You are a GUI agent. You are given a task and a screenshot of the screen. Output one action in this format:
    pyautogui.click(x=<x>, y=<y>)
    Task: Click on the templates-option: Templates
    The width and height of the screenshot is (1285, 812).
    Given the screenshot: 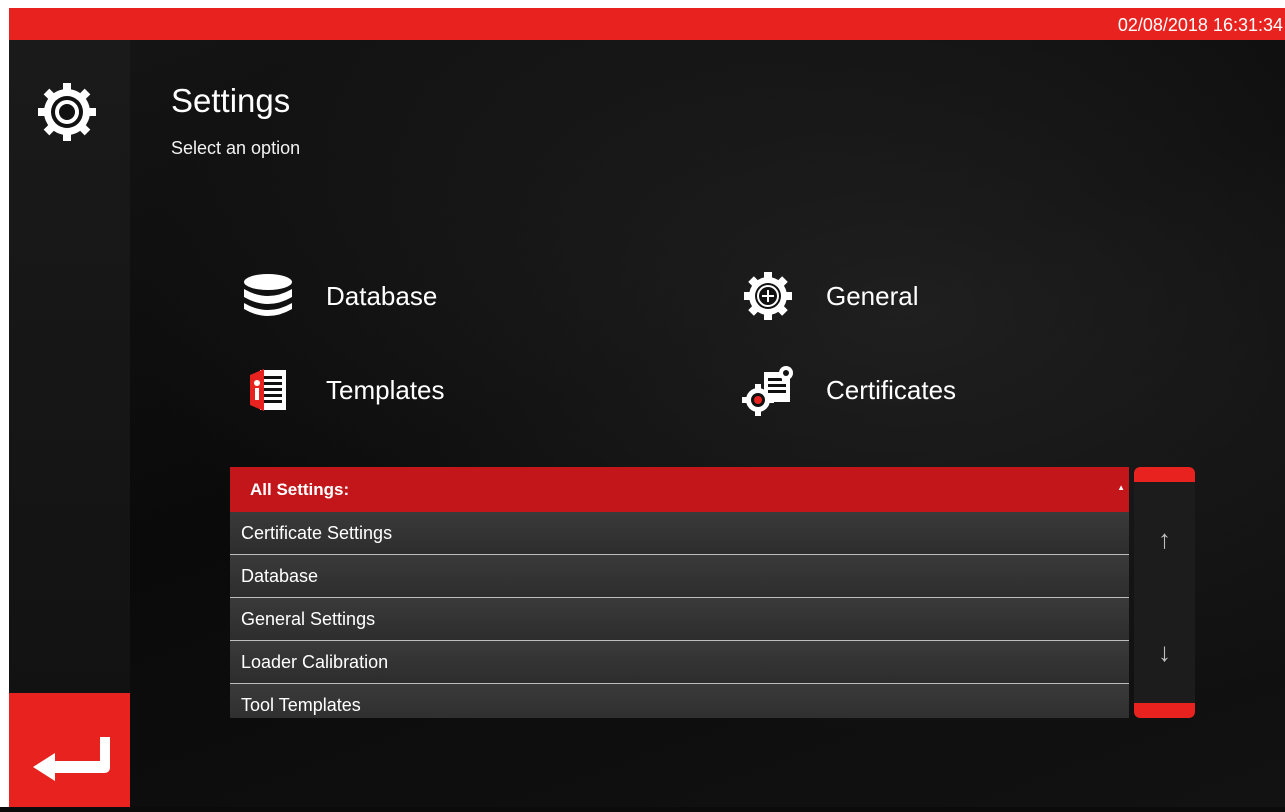 What is the action you would take?
    pyautogui.click(x=342, y=390)
    